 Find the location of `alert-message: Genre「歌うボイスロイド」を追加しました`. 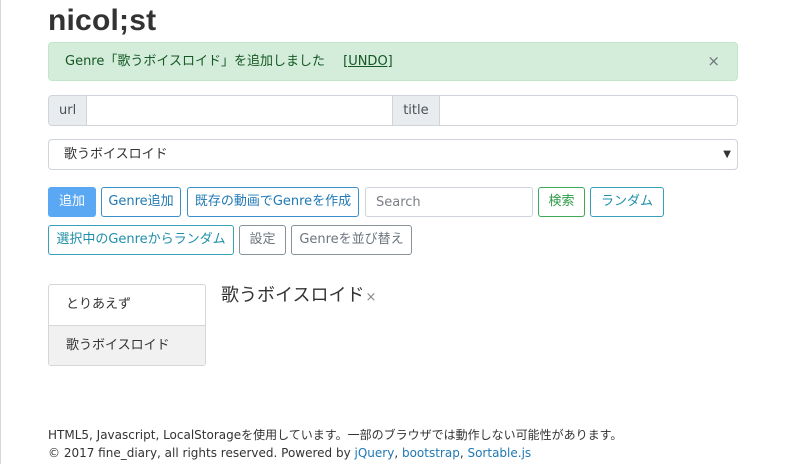

alert-message: Genre「歌うボイスロイド」を追加しました is located at coordinates (195, 61).